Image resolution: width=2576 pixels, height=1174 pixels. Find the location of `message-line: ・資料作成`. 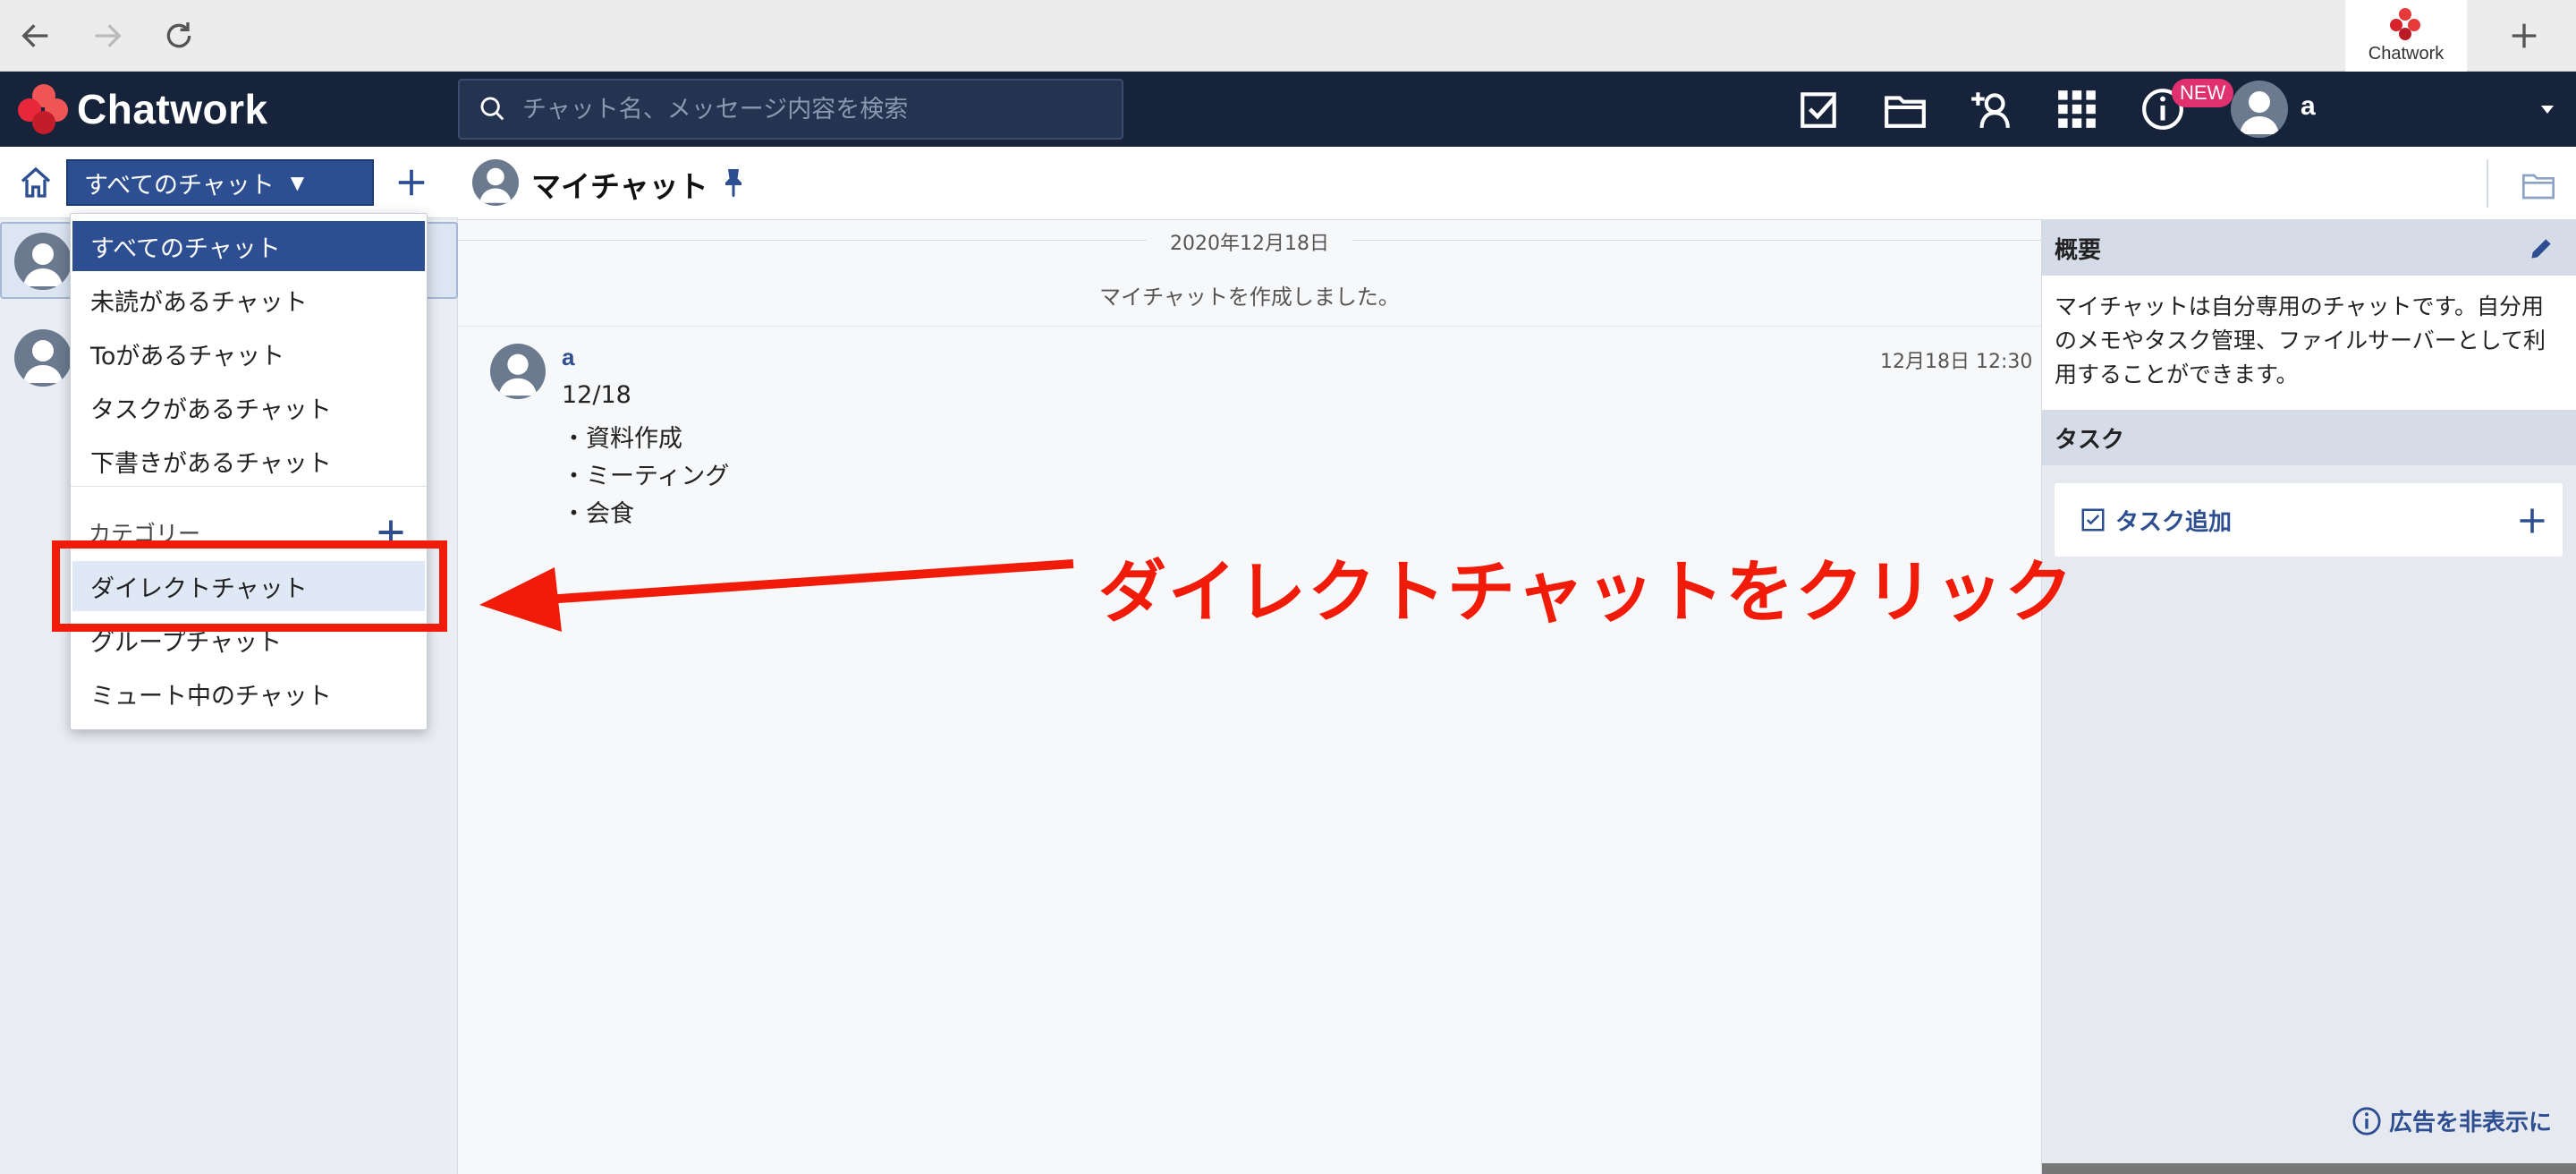

message-line: ・資料作成 is located at coordinates (622, 439).